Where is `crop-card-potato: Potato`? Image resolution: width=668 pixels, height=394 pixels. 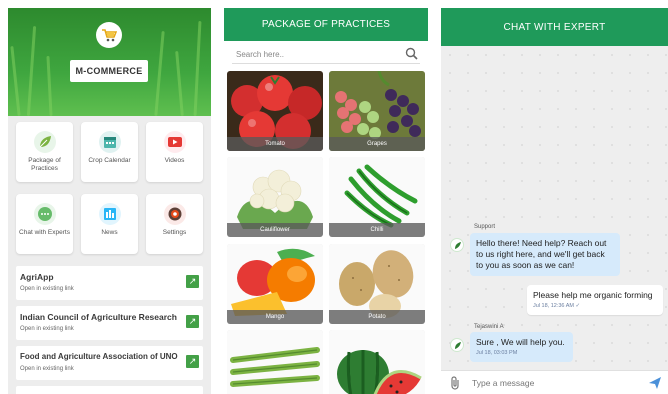 crop-card-potato: Potato is located at coordinates (377, 284).